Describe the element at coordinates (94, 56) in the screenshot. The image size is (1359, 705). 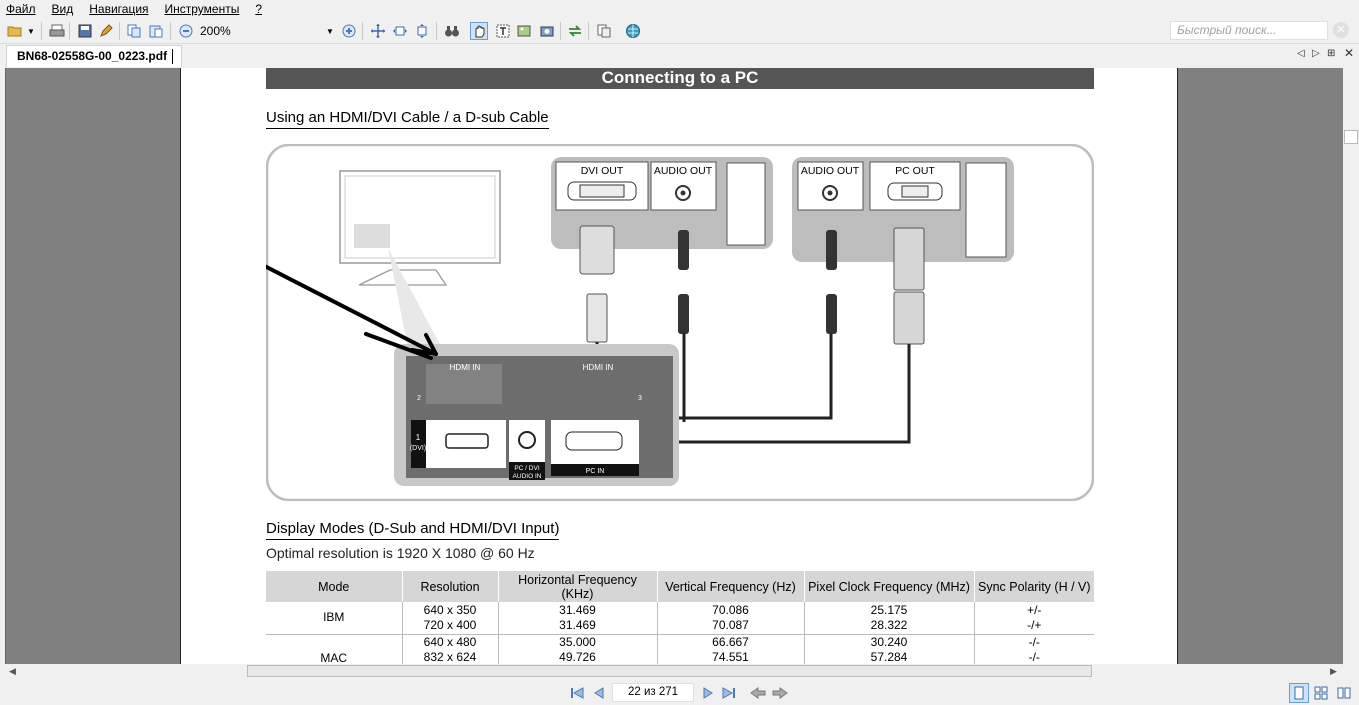
I see `tab-document: BN68-02558G-00_0223.pdf` at that location.